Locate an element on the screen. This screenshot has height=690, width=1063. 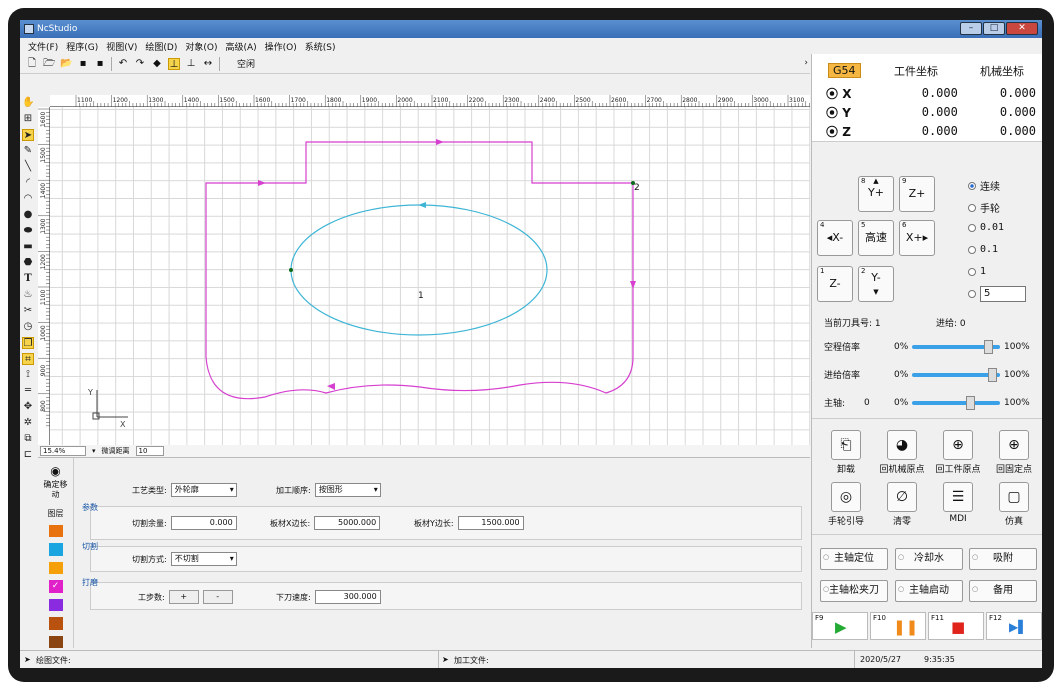
down-speed-input: 300.000 is located at coordinates (347, 597).